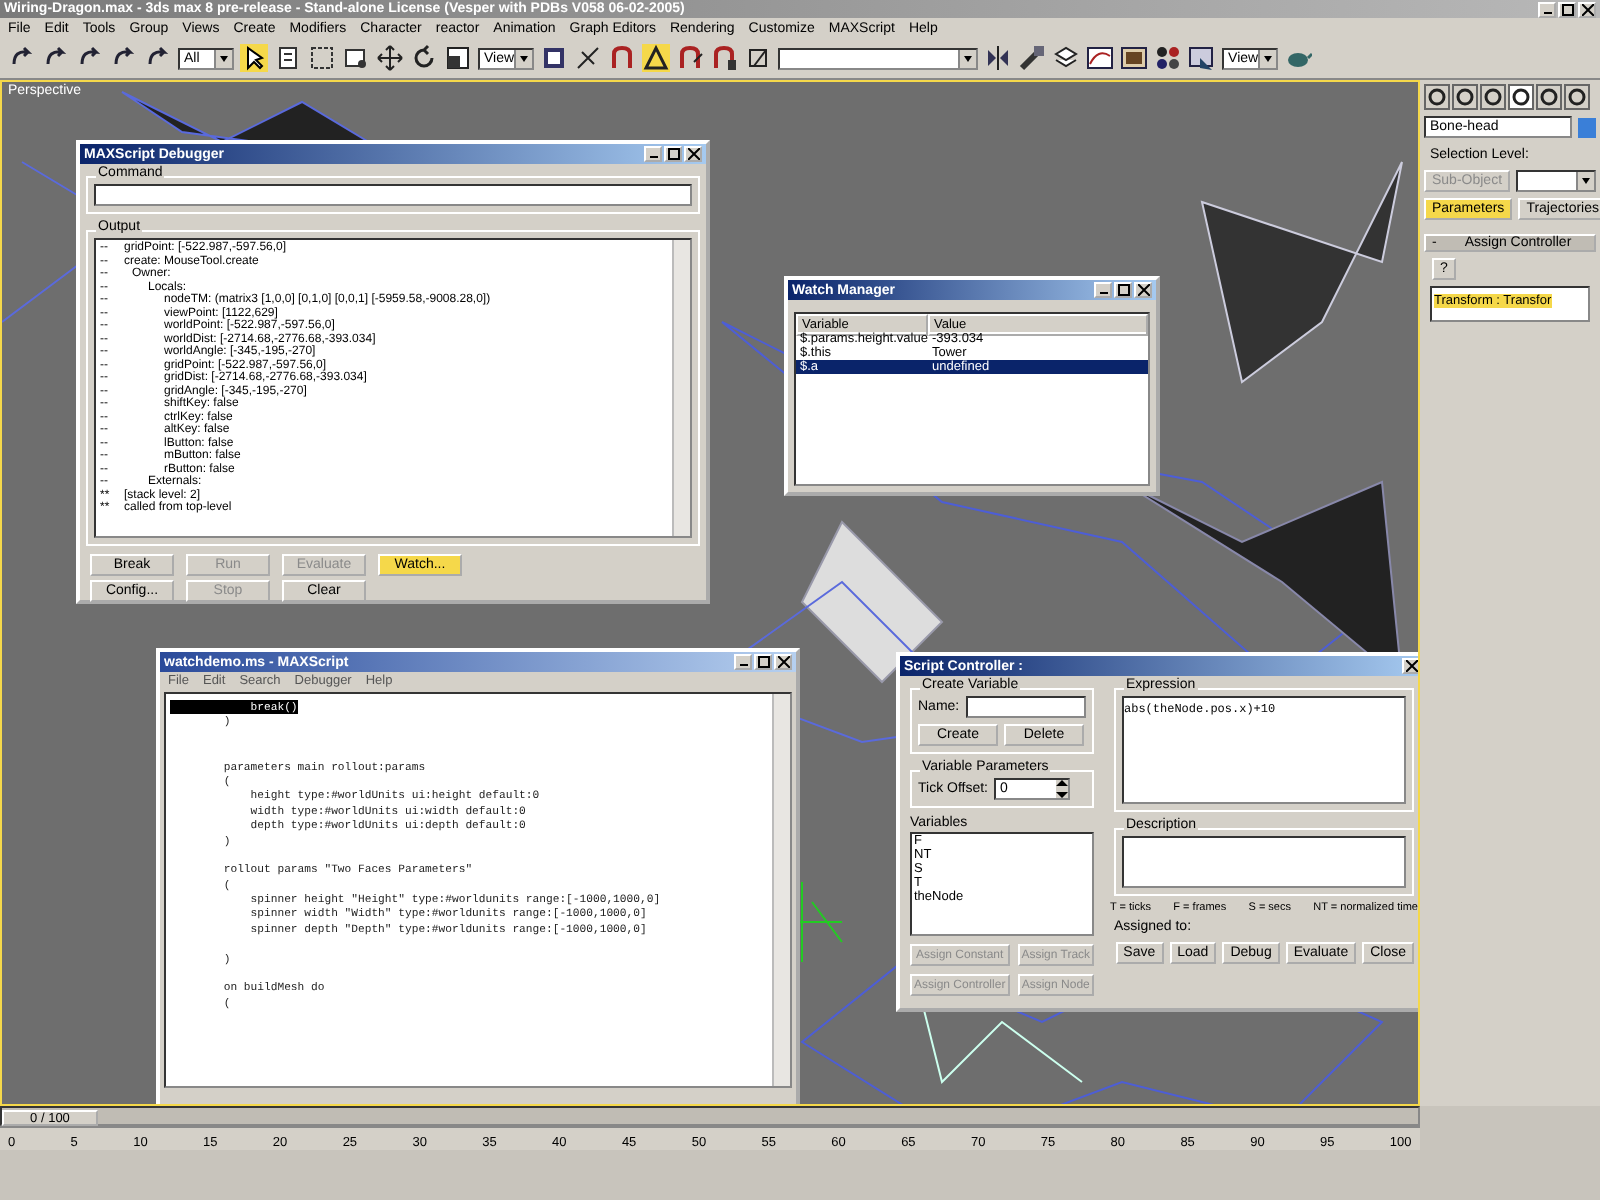 The width and height of the screenshot is (1600, 1200). Describe the element at coordinates (390, 58) in the screenshot. I see `move-icon` at that location.